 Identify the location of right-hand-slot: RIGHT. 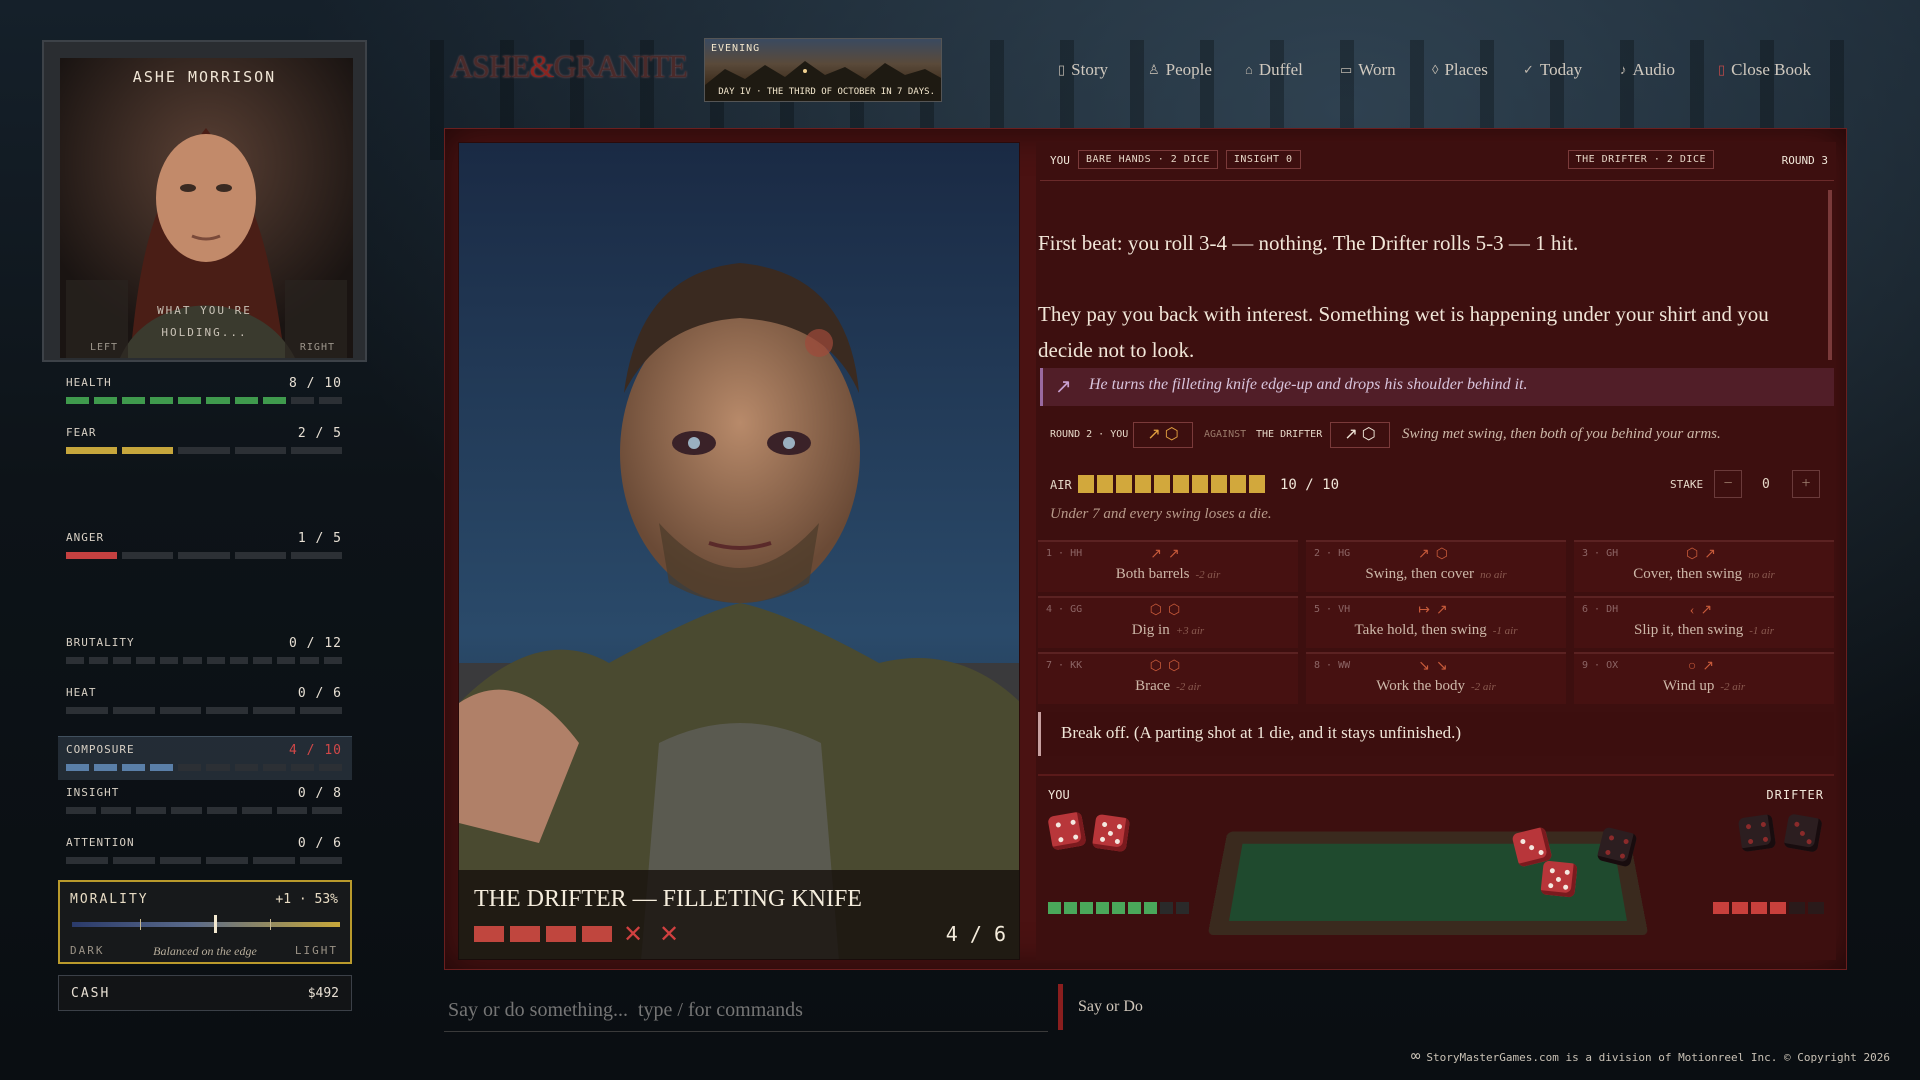
(317, 347).